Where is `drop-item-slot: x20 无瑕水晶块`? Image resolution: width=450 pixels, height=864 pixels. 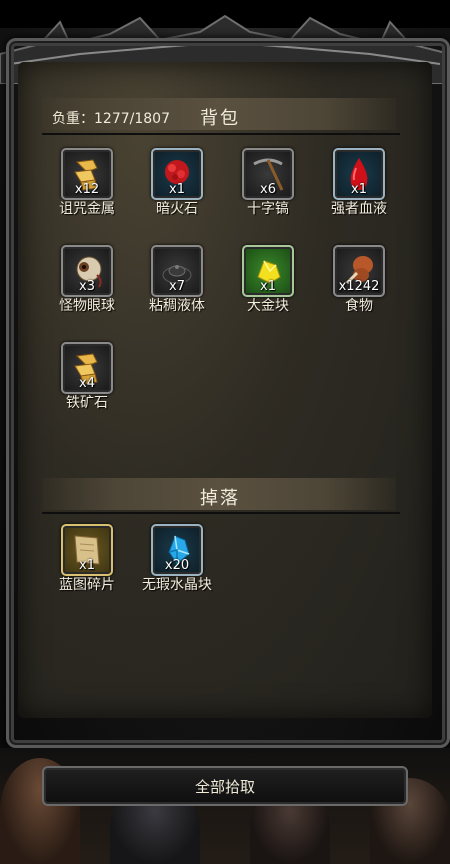
drop-item-slot: x20 无瑕水晶块 is located at coordinates (179, 560).